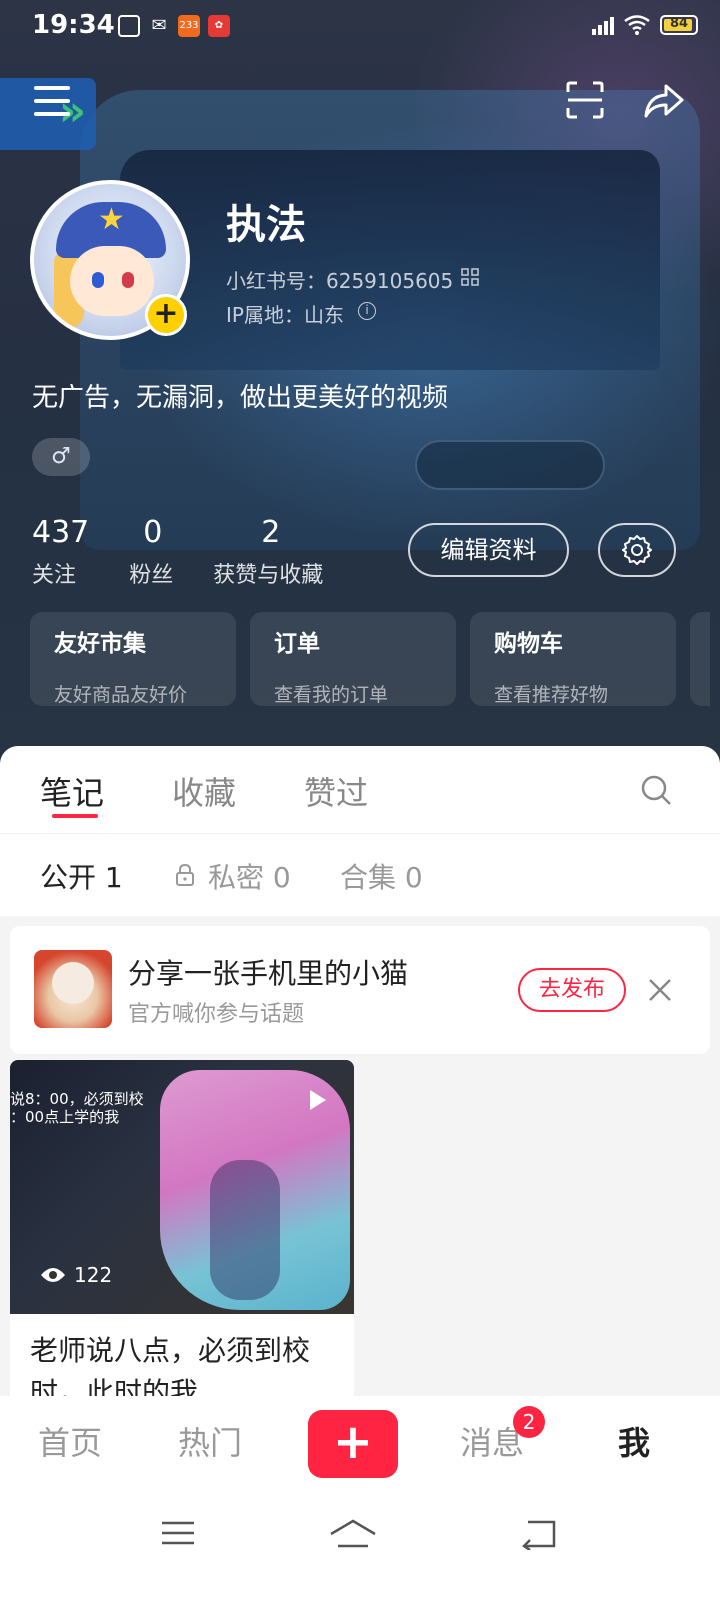  I want to click on wechat-icon: ✉, so click(159, 25).